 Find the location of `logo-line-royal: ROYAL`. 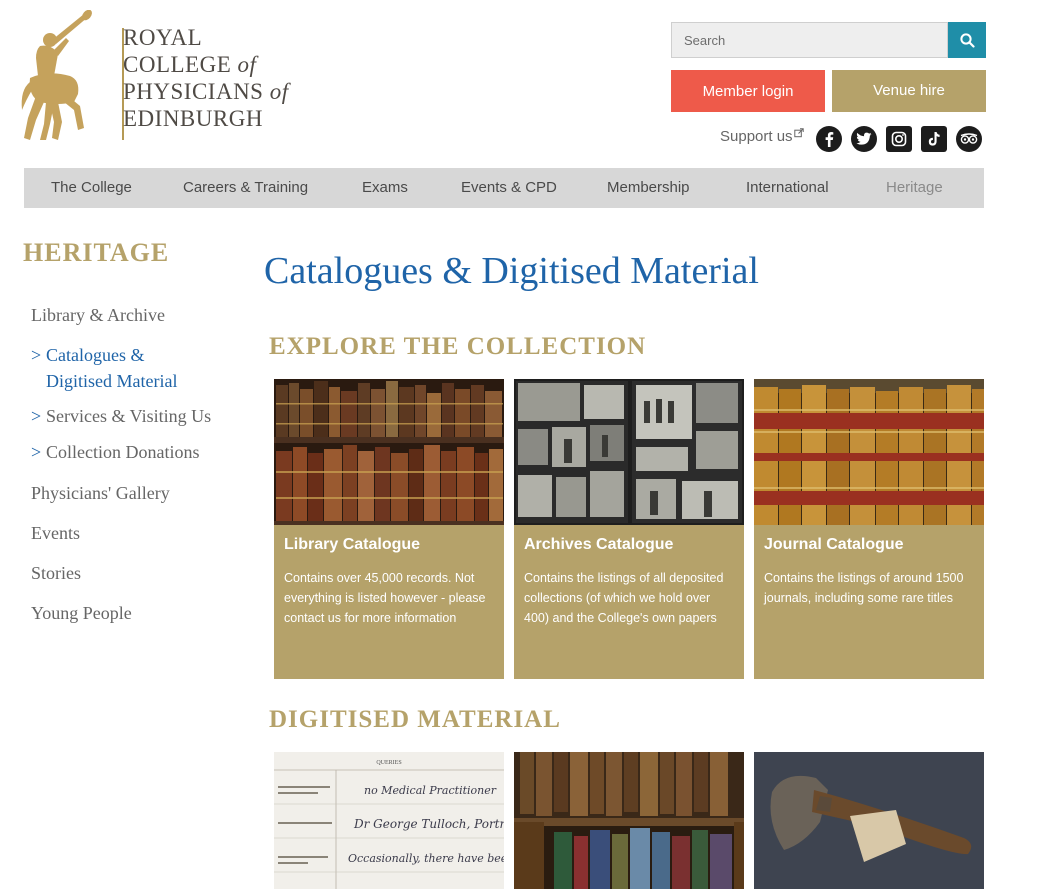

logo-line-royal: ROYAL is located at coordinates (163, 37).